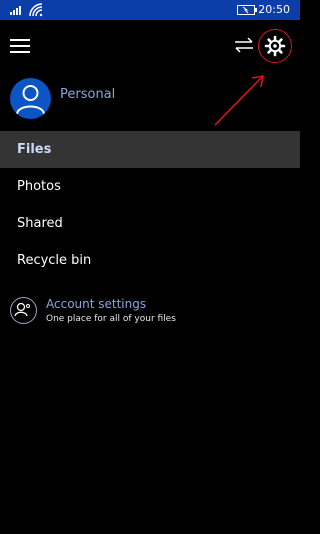  I want to click on nav-item-files: Files, so click(150, 149).